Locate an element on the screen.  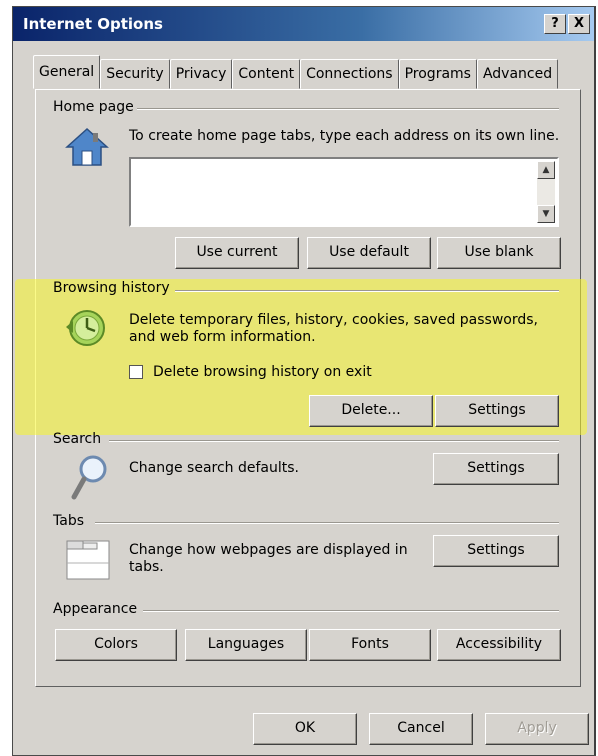
house-icon is located at coordinates (87, 150).